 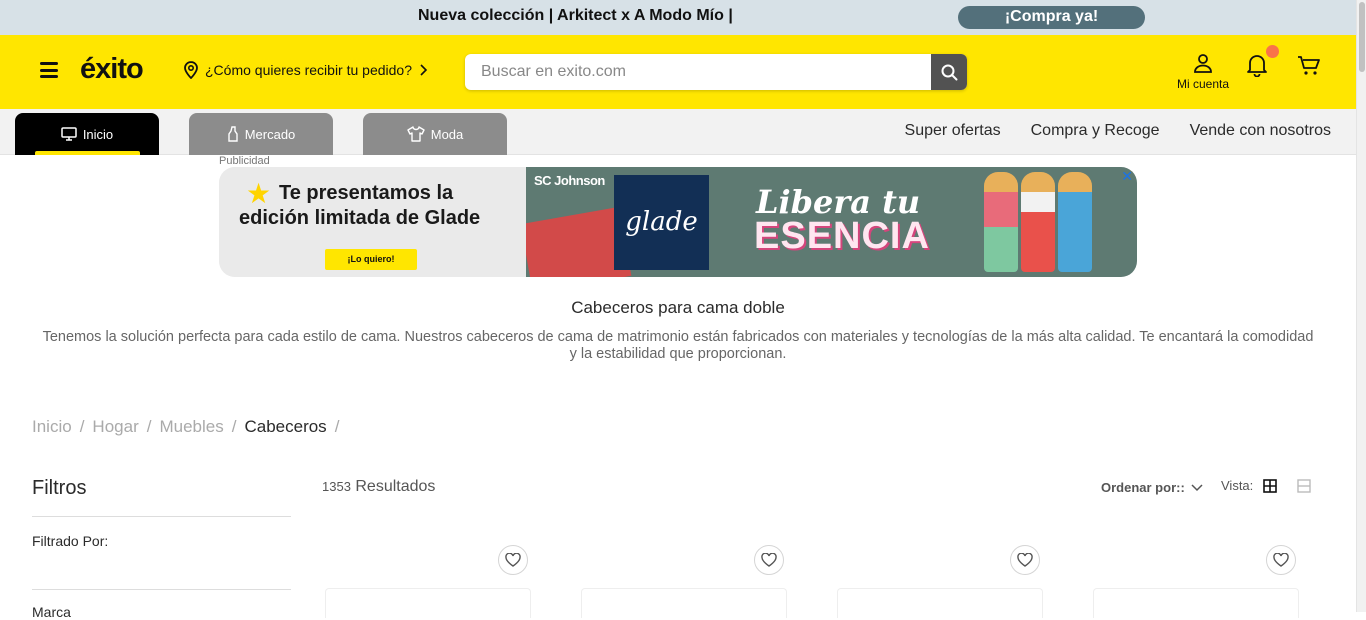 I want to click on scrollbar-thumb, so click(x=1362, y=37).